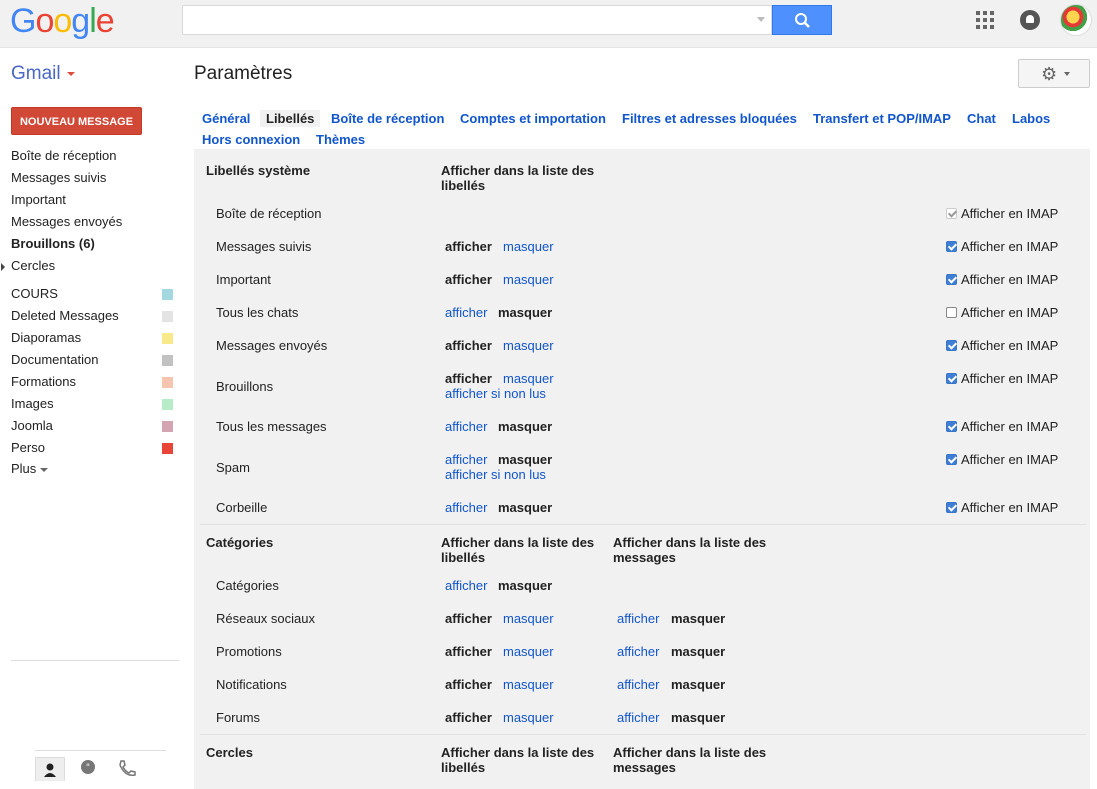 The height and width of the screenshot is (789, 1097). Describe the element at coordinates (643, 524) in the screenshot. I see `section-divider` at that location.